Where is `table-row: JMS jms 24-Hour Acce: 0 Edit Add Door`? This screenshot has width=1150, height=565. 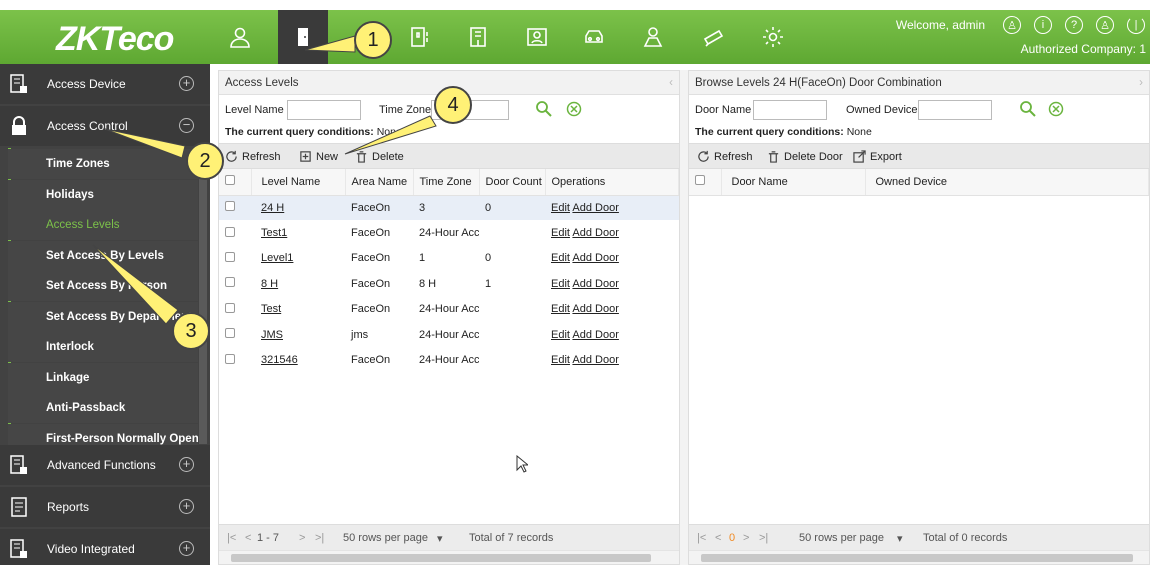 table-row: JMS jms 24-Hour Acce: 0 Edit Add Door is located at coordinates (449, 334).